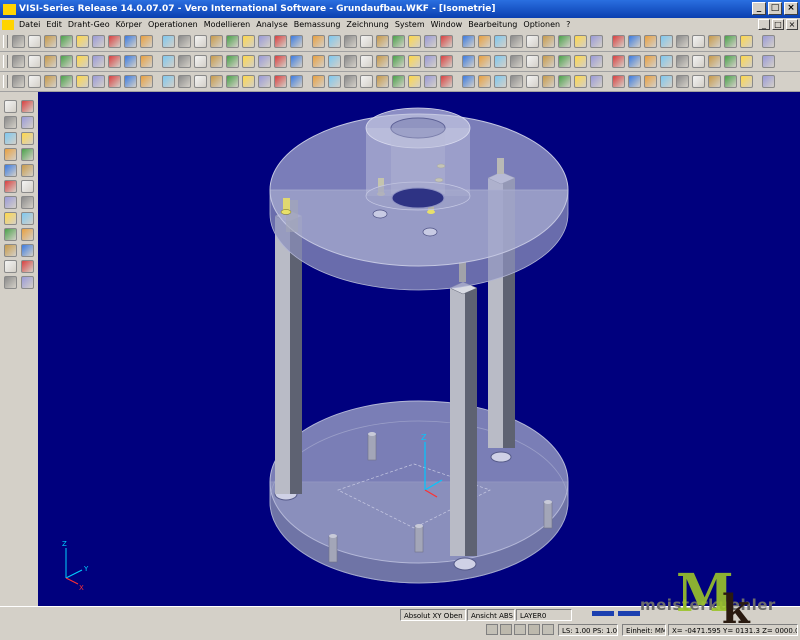 The width and height of the screenshot is (800, 640). Describe the element at coordinates (778, 24) in the screenshot. I see `doc-restore-button: □` at that location.